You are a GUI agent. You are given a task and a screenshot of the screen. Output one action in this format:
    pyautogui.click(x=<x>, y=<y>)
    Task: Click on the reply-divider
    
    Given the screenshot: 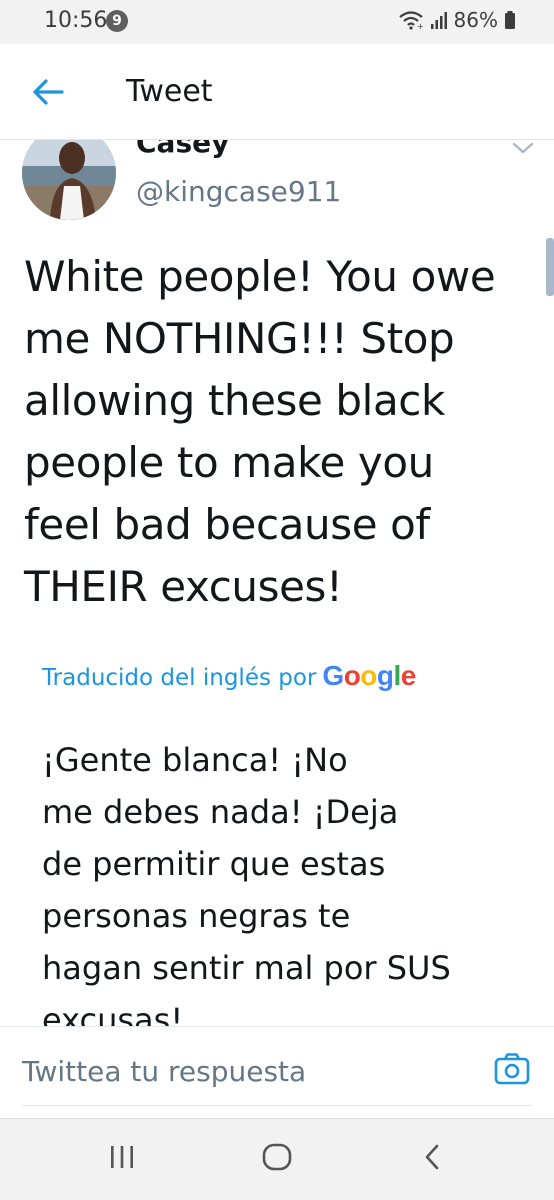 What is the action you would take?
    pyautogui.click(x=277, y=1105)
    